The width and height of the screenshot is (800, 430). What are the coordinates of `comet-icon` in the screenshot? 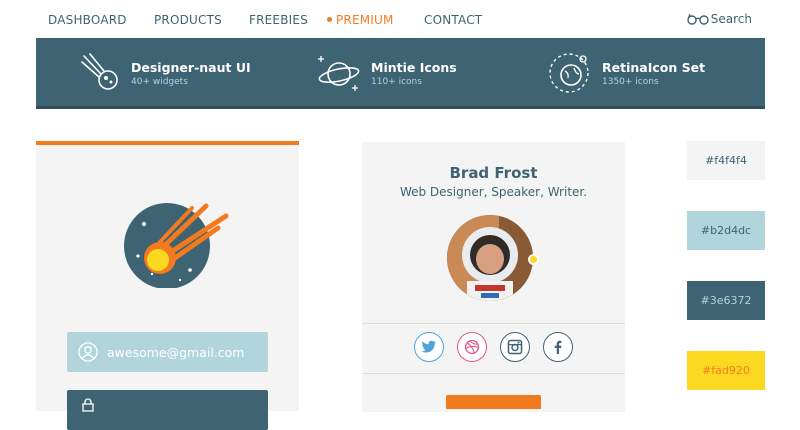 It's located at (99, 71).